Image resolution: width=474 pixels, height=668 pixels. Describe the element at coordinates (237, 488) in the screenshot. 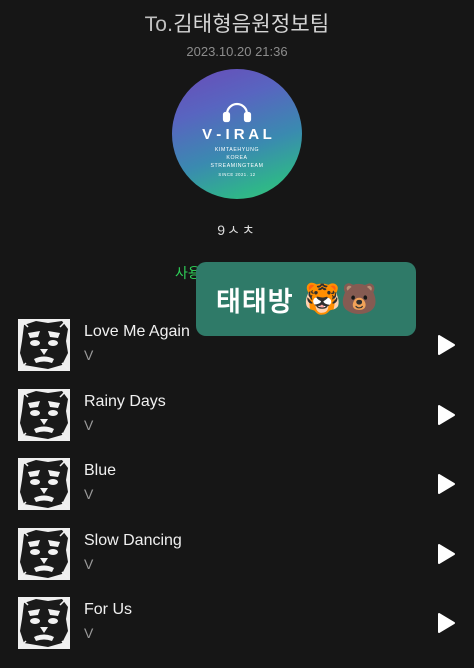

I see `track-row: Blue V` at that location.